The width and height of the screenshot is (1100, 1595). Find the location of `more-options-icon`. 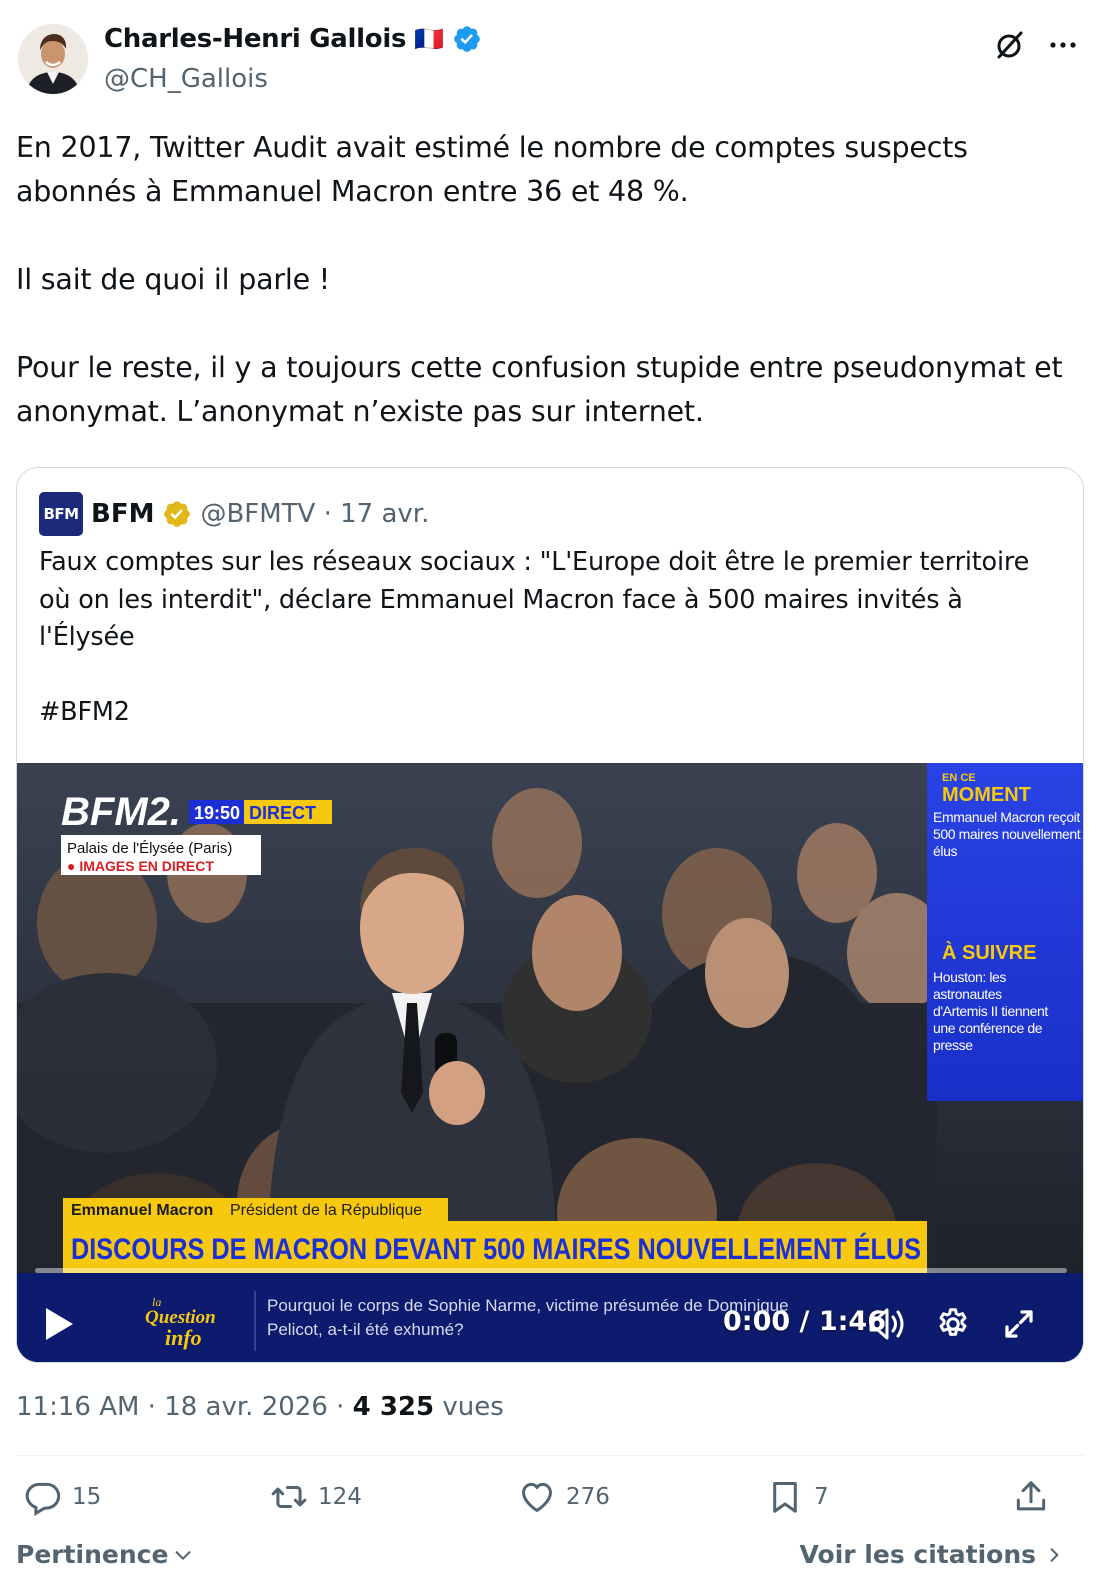

more-options-icon is located at coordinates (1063, 45).